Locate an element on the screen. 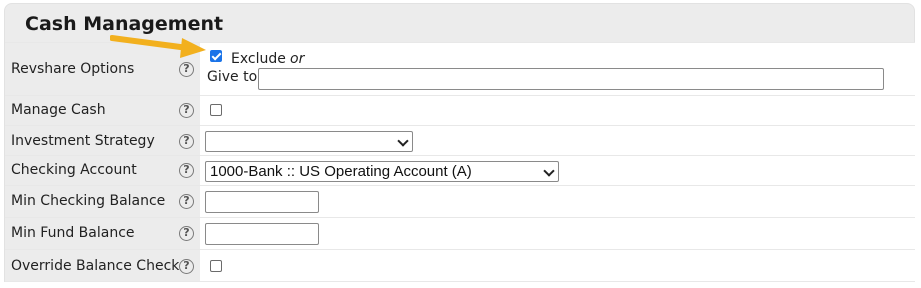 This screenshot has width=921, height=288. give-to-input is located at coordinates (571, 79).